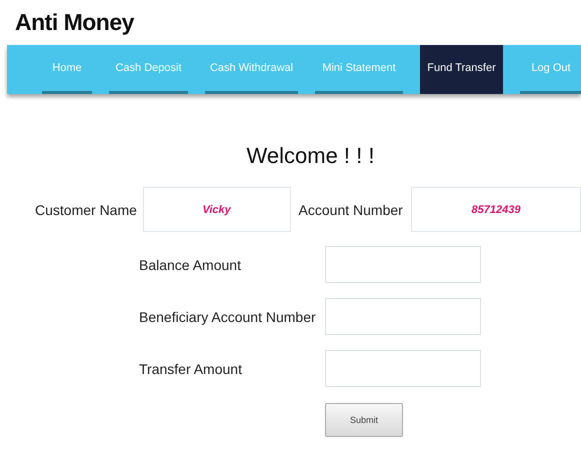 Image resolution: width=581 pixels, height=450 pixels. Describe the element at coordinates (191, 368) in the screenshot. I see `field-label: Transfer Amount` at that location.